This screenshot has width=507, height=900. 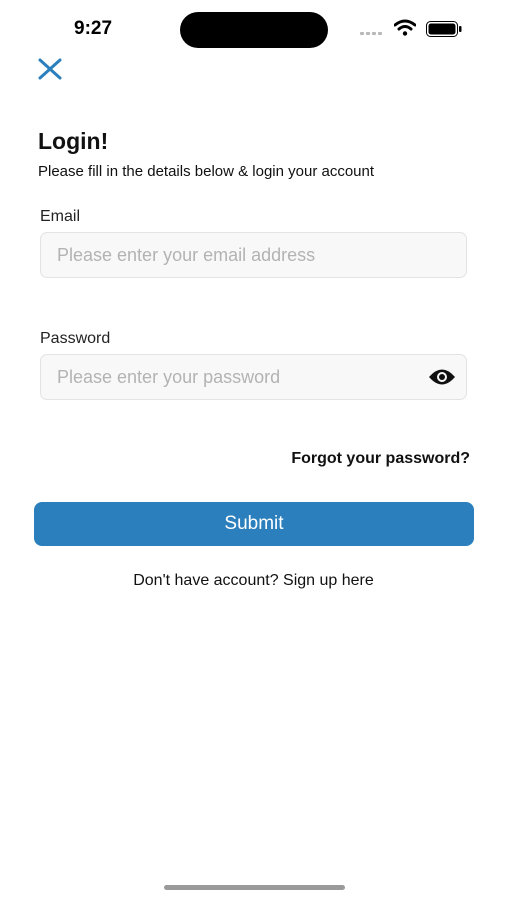 I want to click on wifi-icon, so click(x=405, y=27).